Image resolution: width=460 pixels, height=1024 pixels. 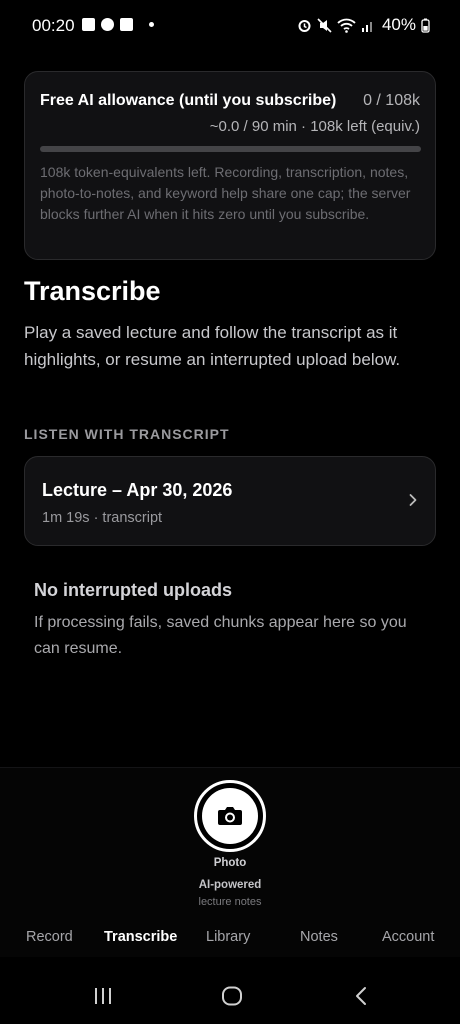 I want to click on uploads-empty-title: No interrupted uploads, so click(x=133, y=590).